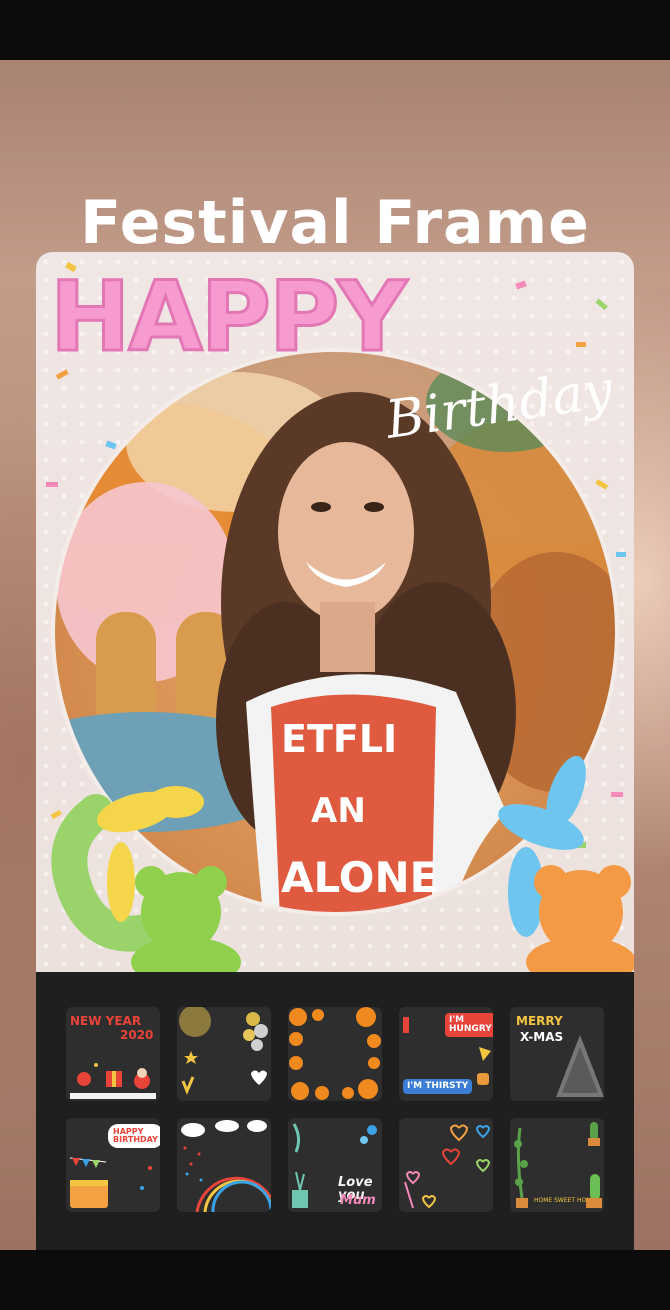 This screenshot has width=670, height=1310. What do you see at coordinates (224, 1054) in the screenshot?
I see `frame-thumb-gold-balloons` at bounding box center [224, 1054].